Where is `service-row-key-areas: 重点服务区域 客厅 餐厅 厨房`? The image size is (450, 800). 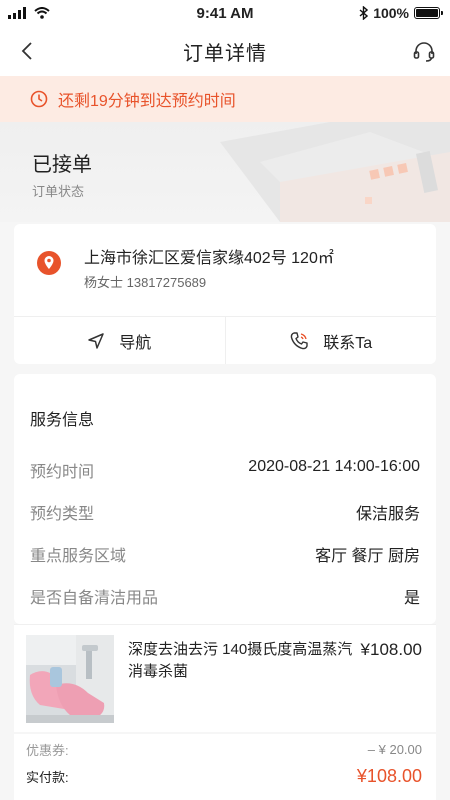 service-row-key-areas: 重点服务区域 客厅 餐厅 厨房 is located at coordinates (225, 554).